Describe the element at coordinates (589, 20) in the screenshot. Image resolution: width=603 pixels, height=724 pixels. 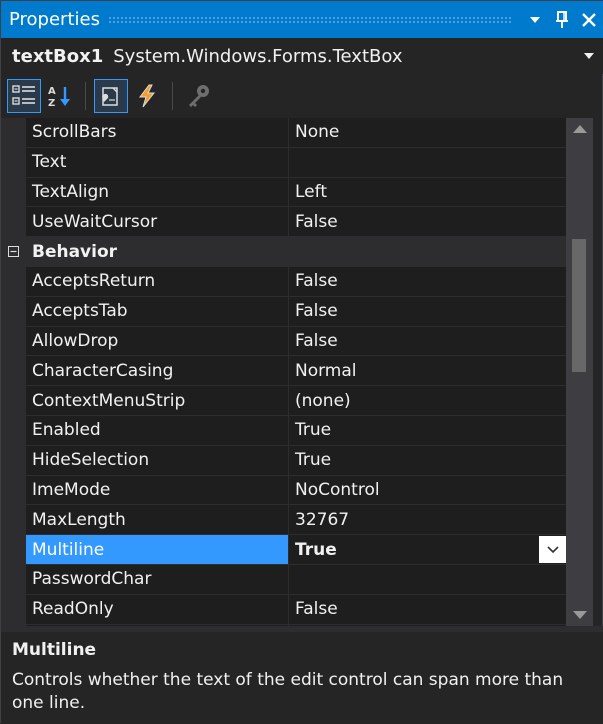
I see `close-icon` at that location.